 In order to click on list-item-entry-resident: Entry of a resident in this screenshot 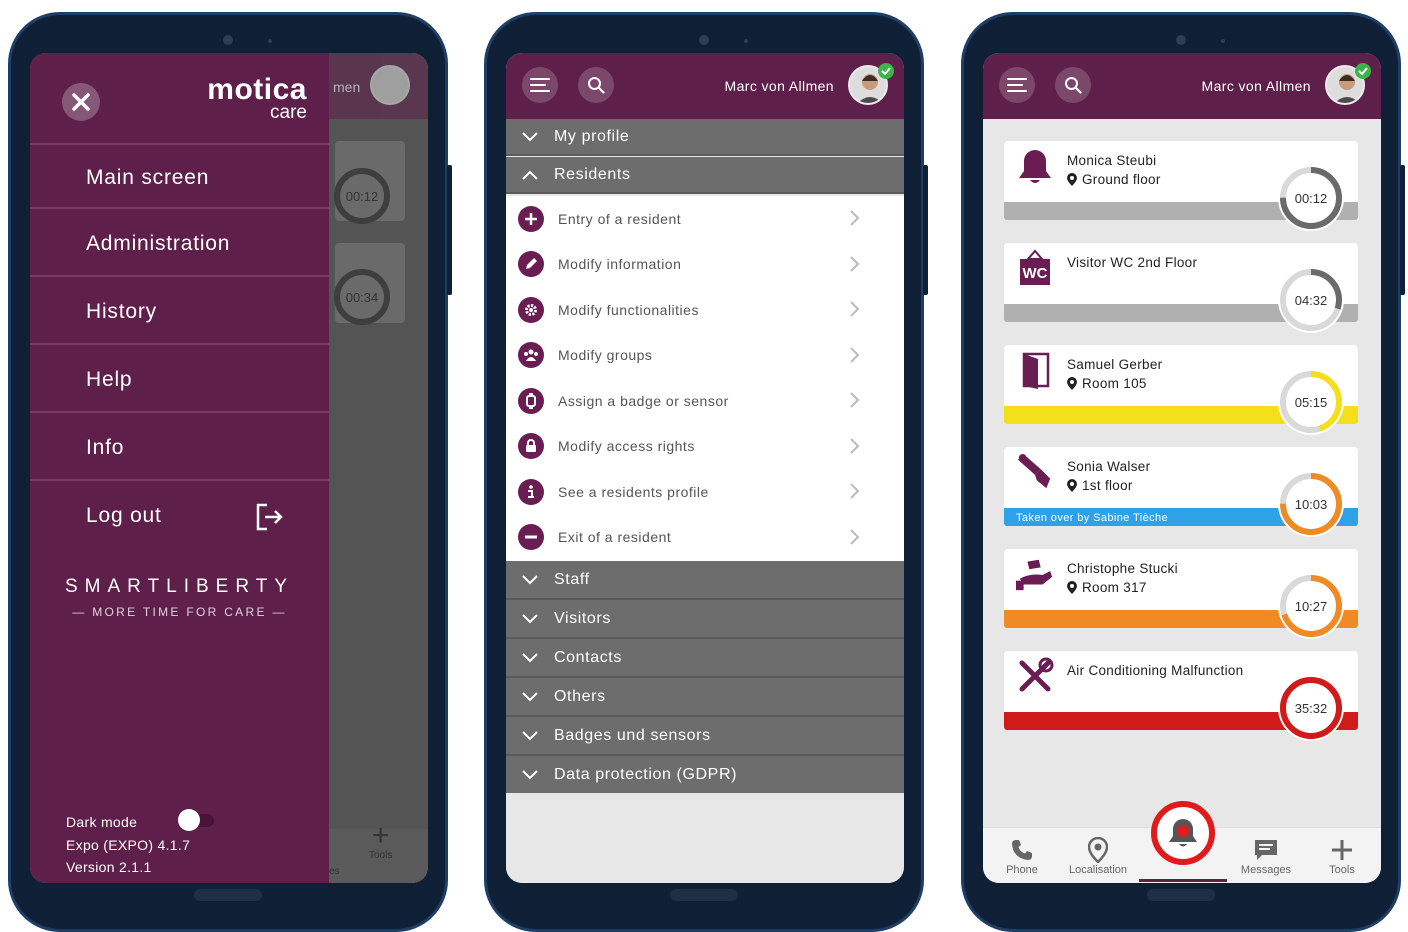, I will do `click(705, 219)`.